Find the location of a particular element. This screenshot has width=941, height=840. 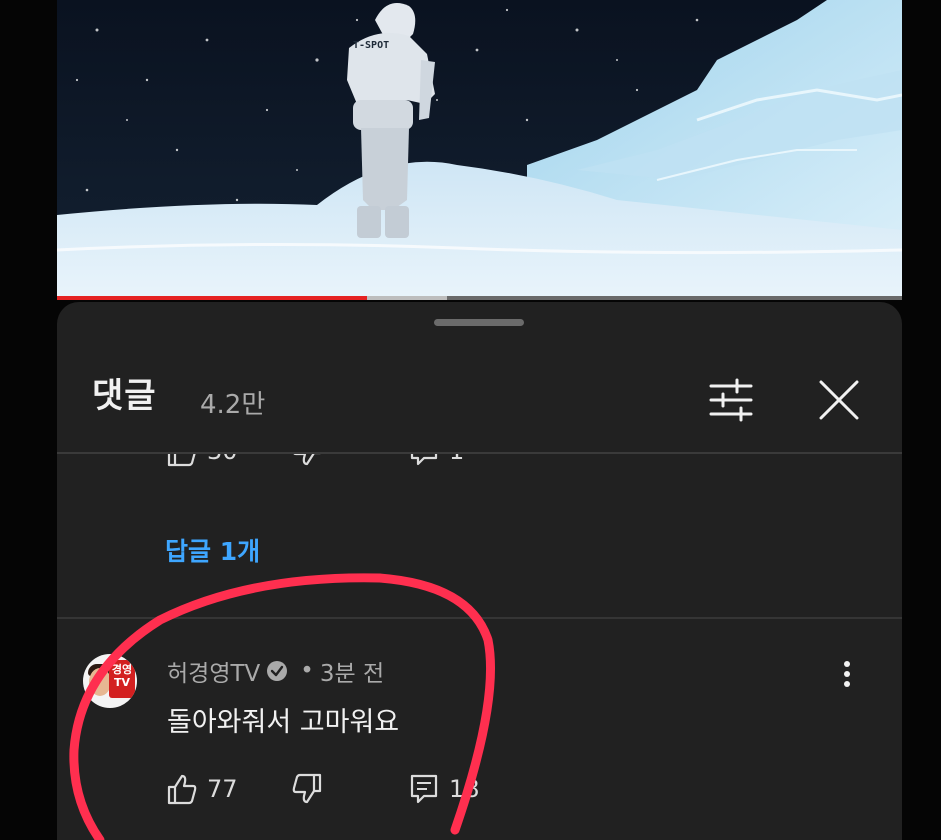

comment-meta: 허경영TV • 3분 전 is located at coordinates (275, 671).